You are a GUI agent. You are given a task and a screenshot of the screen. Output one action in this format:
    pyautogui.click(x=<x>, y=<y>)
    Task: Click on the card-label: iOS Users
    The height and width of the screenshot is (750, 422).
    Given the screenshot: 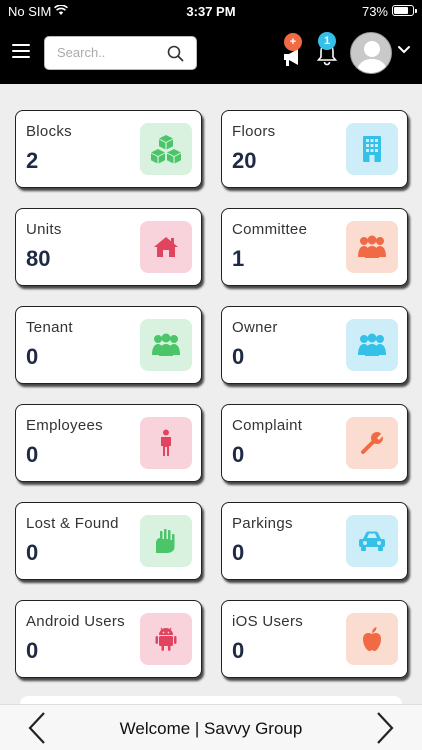 What is the action you would take?
    pyautogui.click(x=268, y=621)
    